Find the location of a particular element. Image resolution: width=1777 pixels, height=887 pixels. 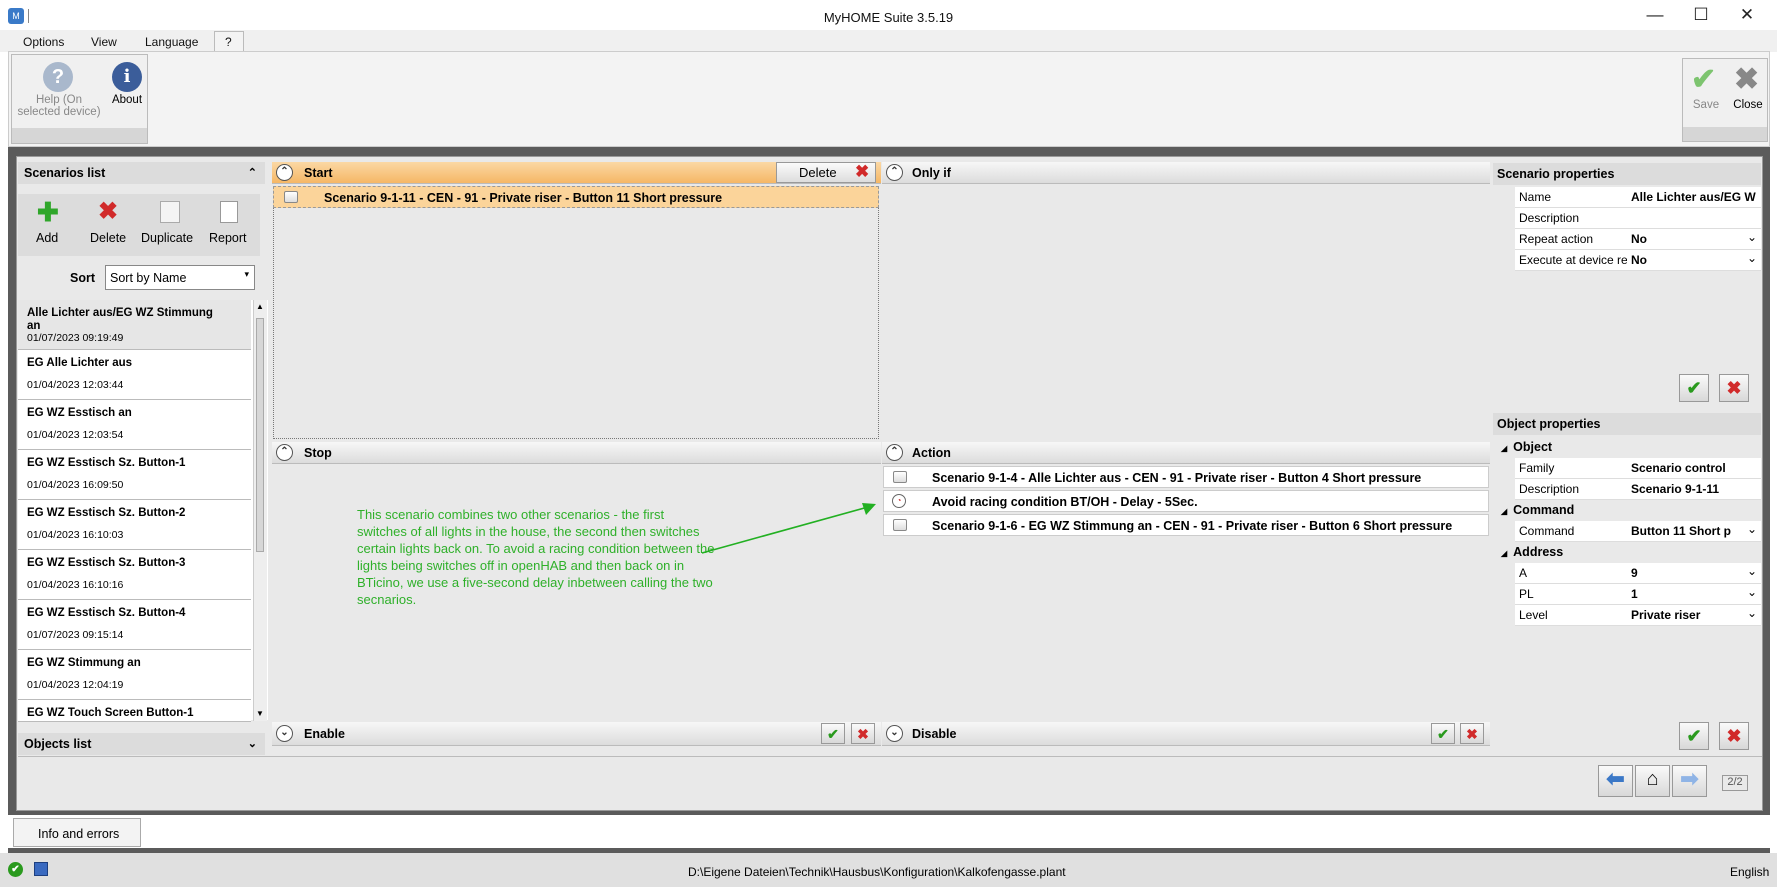

scenario-list-item: EG WZ Touch Screen Button-1 is located at coordinates (134, 711).